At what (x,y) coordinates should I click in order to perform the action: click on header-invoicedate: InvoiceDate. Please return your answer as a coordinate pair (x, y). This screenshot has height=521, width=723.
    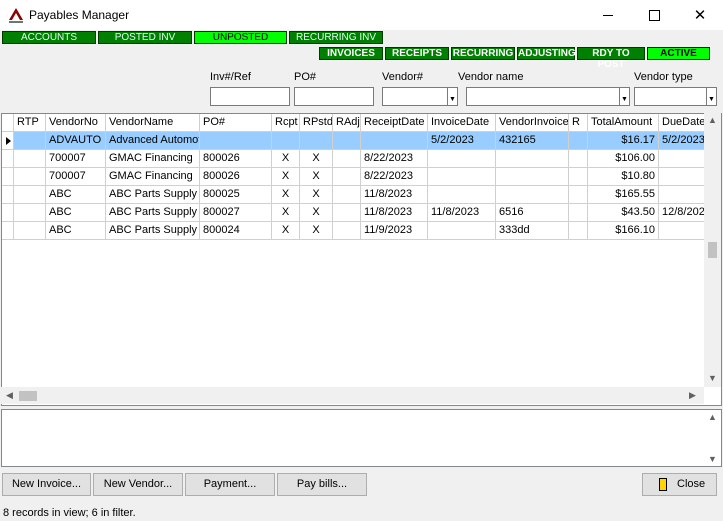
    Looking at the image, I should click on (462, 123).